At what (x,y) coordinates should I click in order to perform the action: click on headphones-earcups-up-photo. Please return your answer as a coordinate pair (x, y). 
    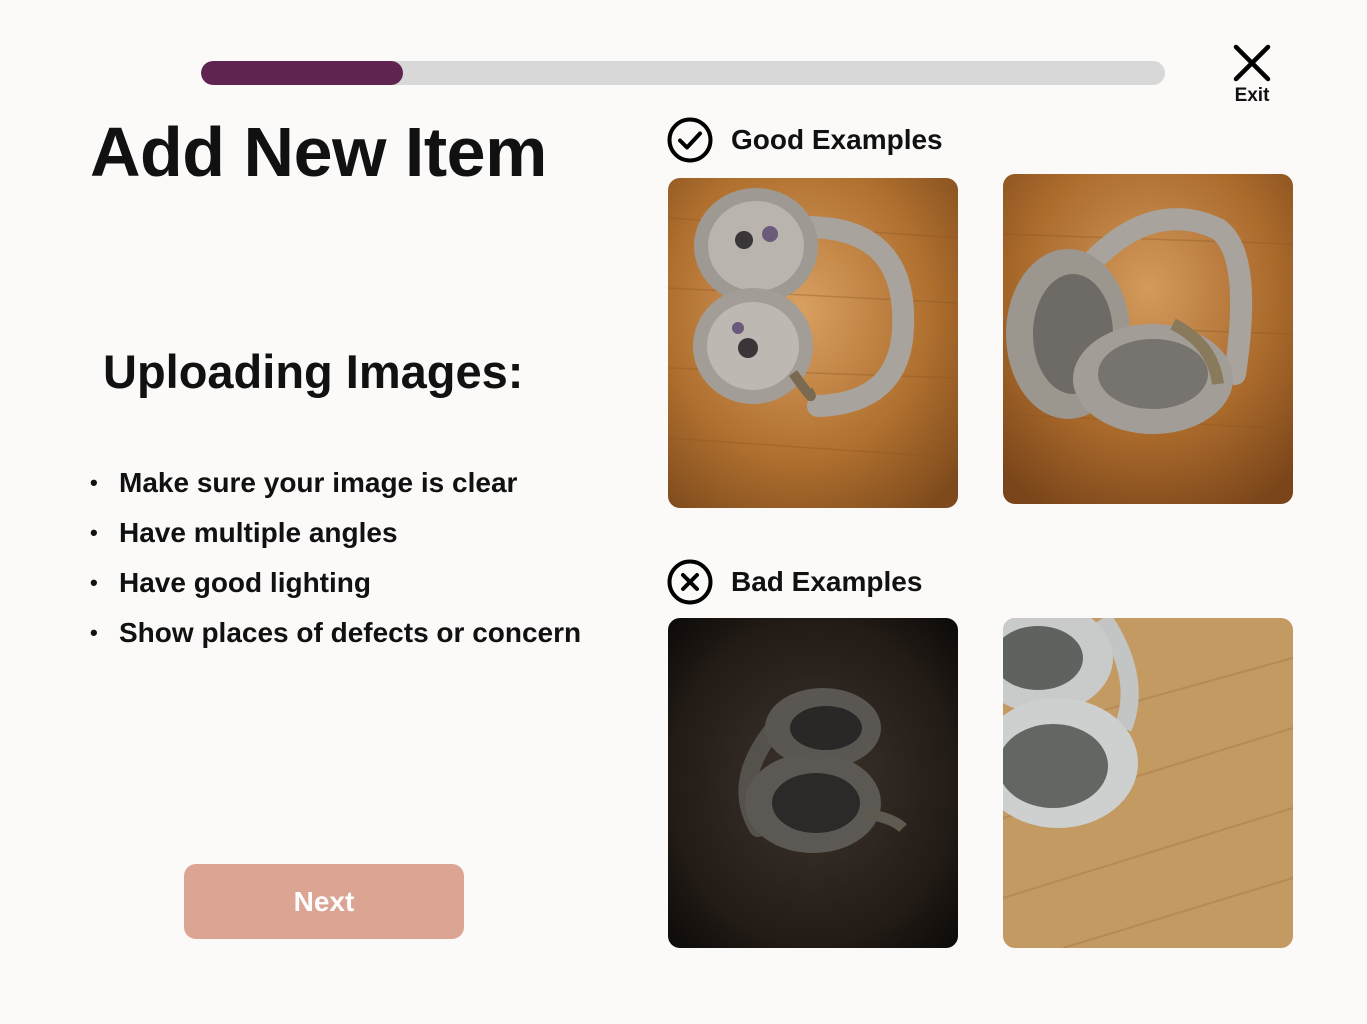
    Looking at the image, I should click on (1148, 339).